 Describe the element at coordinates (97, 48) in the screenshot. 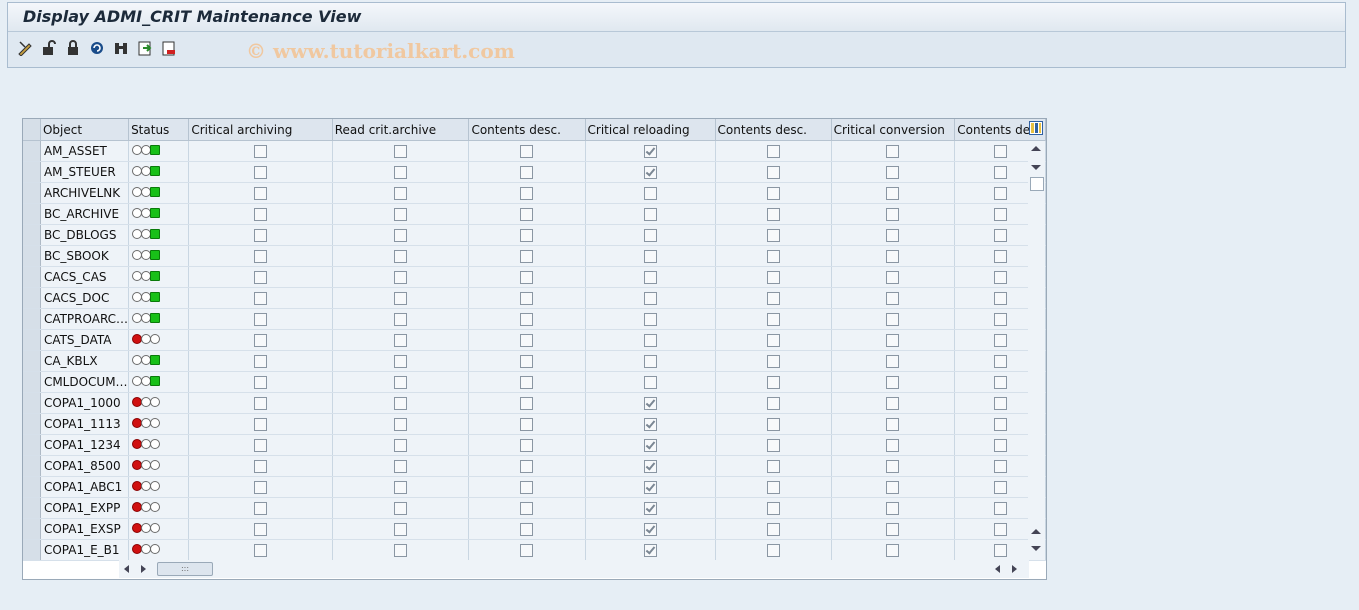

I see `refresh-icon` at that location.